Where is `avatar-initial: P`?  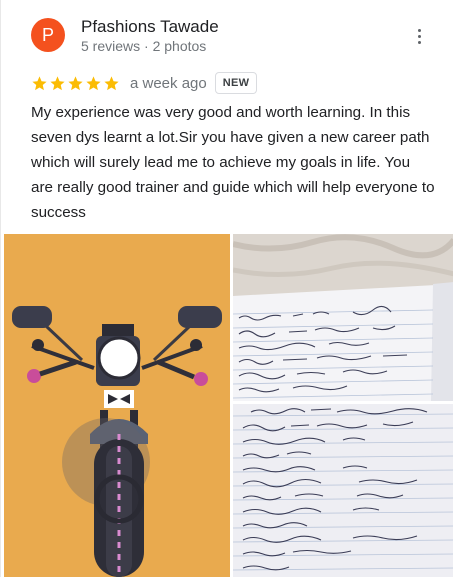
avatar-initial: P is located at coordinates (47, 34).